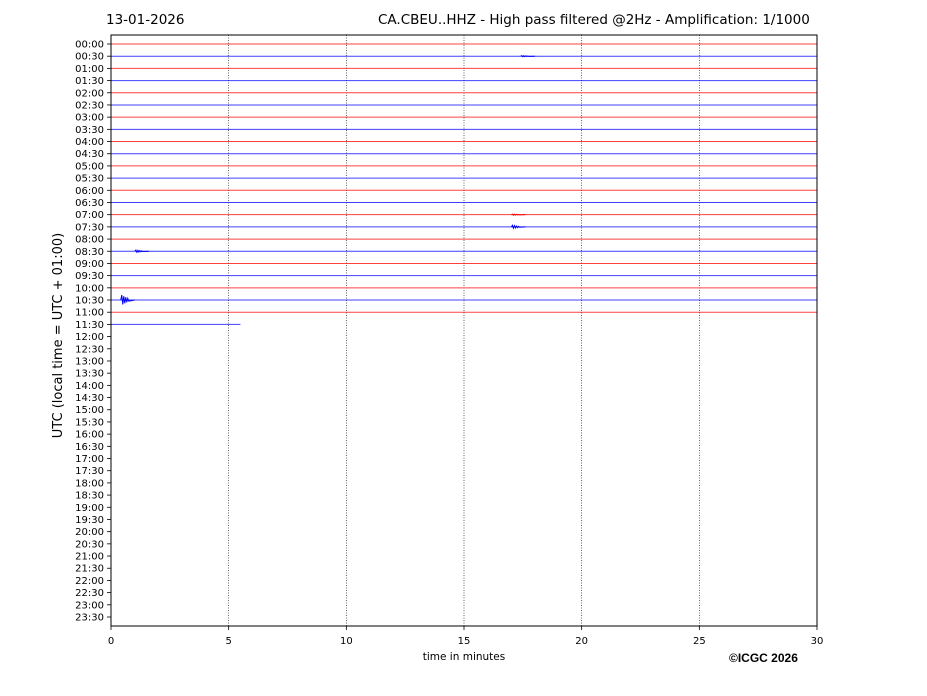 This screenshot has width=927, height=696. Describe the element at coordinates (89, 569) in the screenshot. I see `y-tick-label: 21:30` at that location.